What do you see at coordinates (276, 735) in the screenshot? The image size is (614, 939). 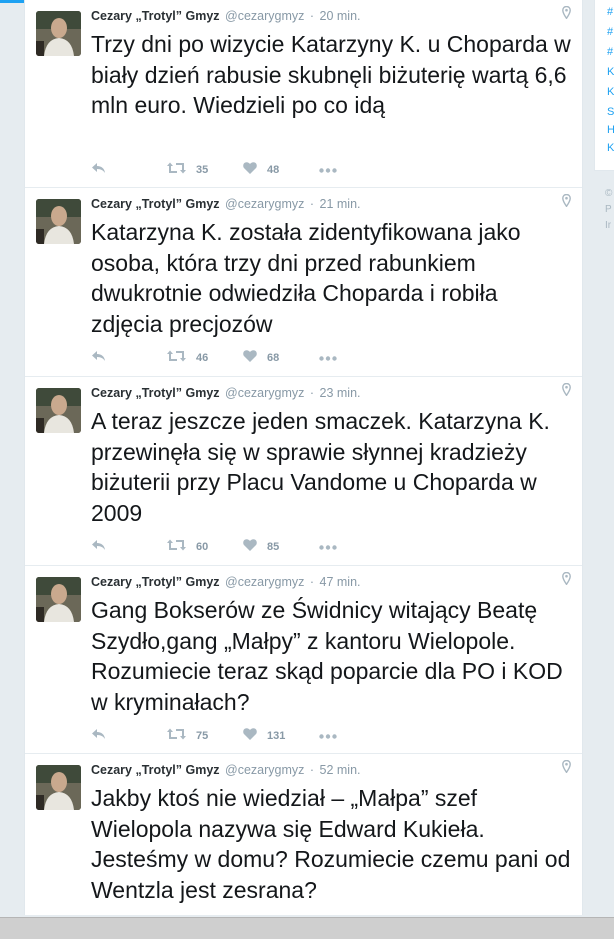 I see `like-count: 131` at bounding box center [276, 735].